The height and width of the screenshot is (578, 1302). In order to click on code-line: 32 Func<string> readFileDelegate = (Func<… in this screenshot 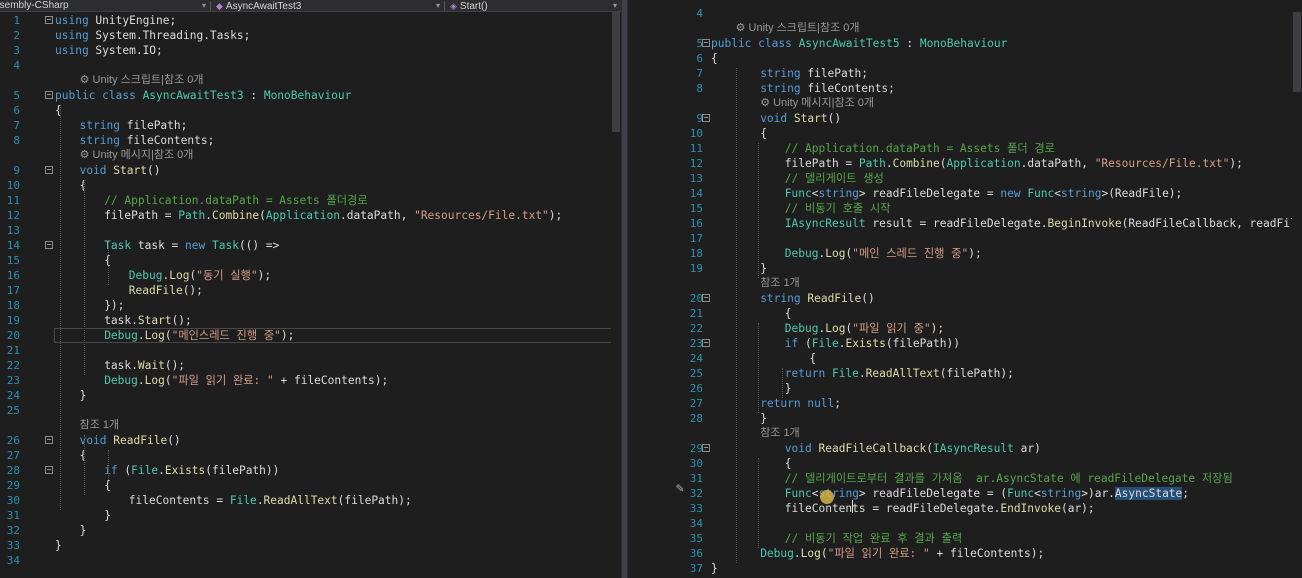, I will do `click(965, 493)`.